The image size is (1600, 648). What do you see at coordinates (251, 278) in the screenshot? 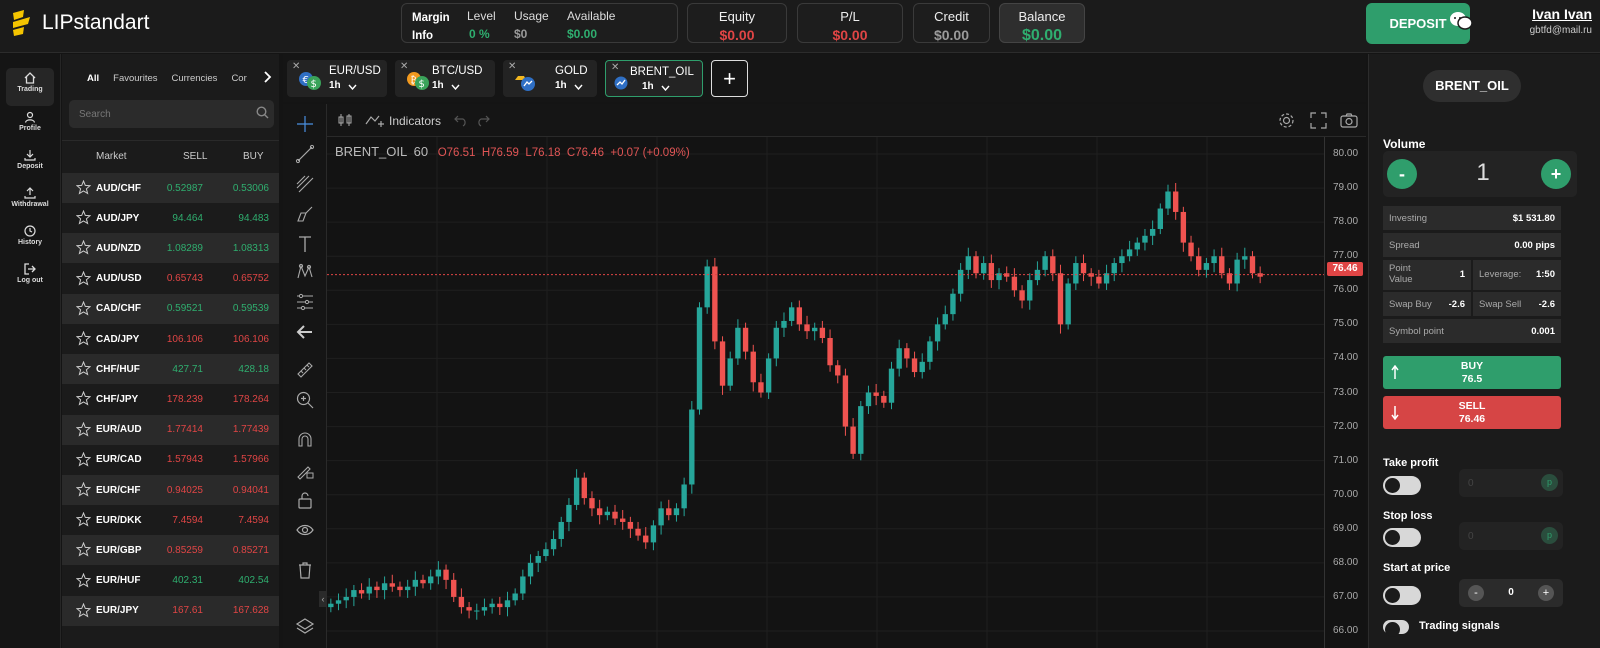
I see `market-buy-price: 0.65752` at bounding box center [251, 278].